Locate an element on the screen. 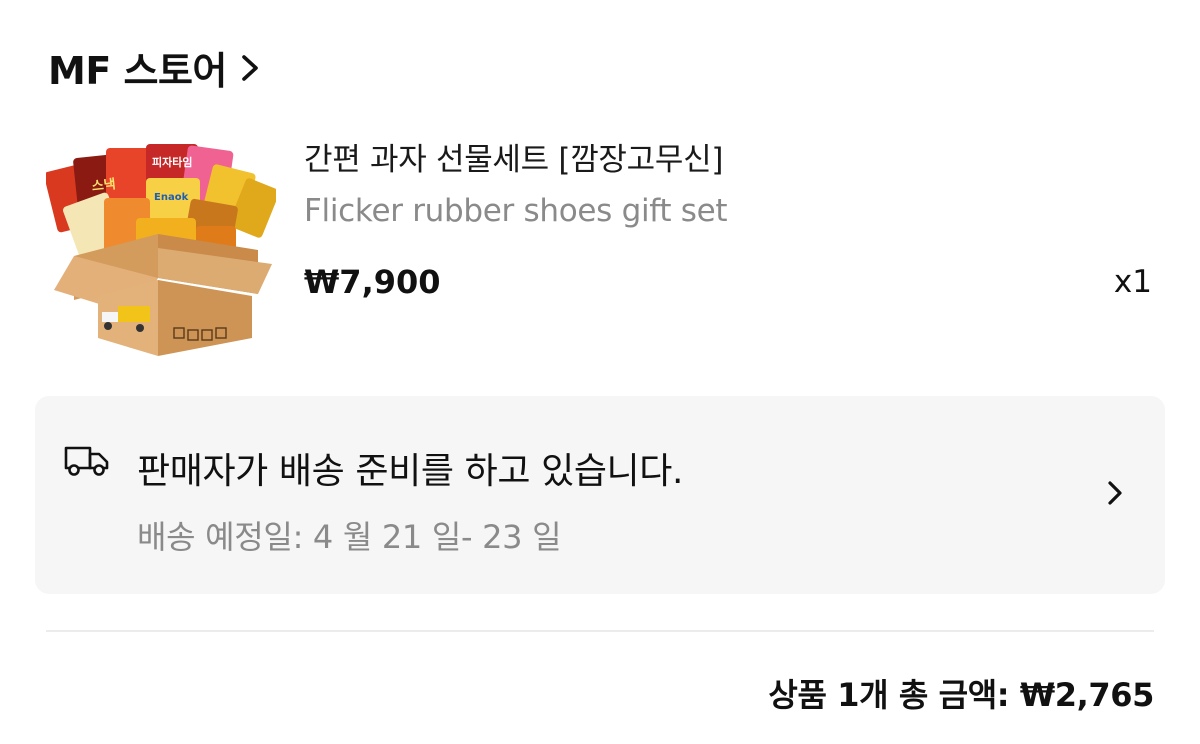 The height and width of the screenshot is (744, 1200). svg-text: Enaok is located at coordinates (171, 197).